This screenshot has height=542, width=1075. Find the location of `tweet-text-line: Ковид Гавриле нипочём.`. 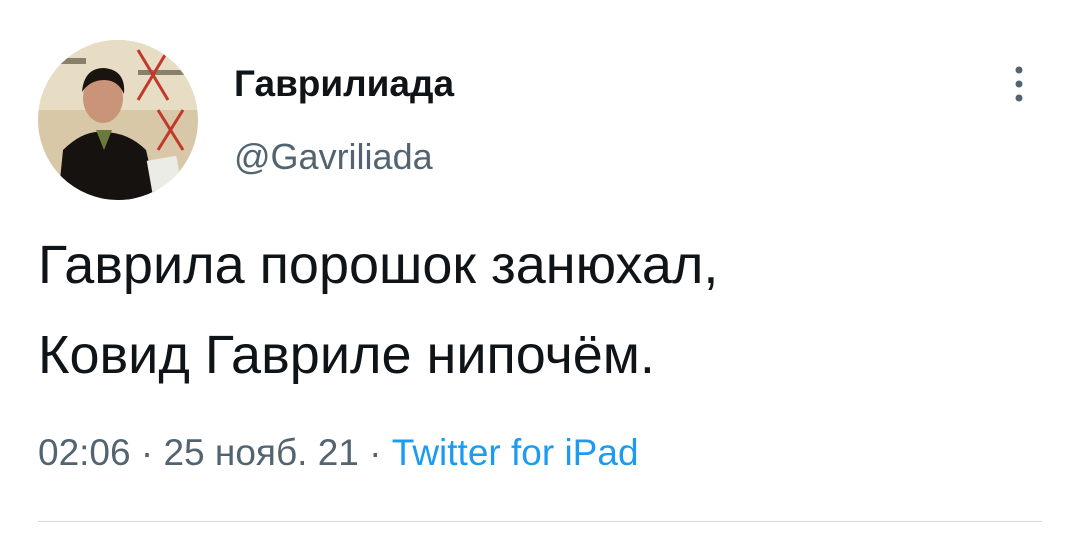

tweet-text-line: Ковид Гавриле нипочём. is located at coordinates (346, 355).